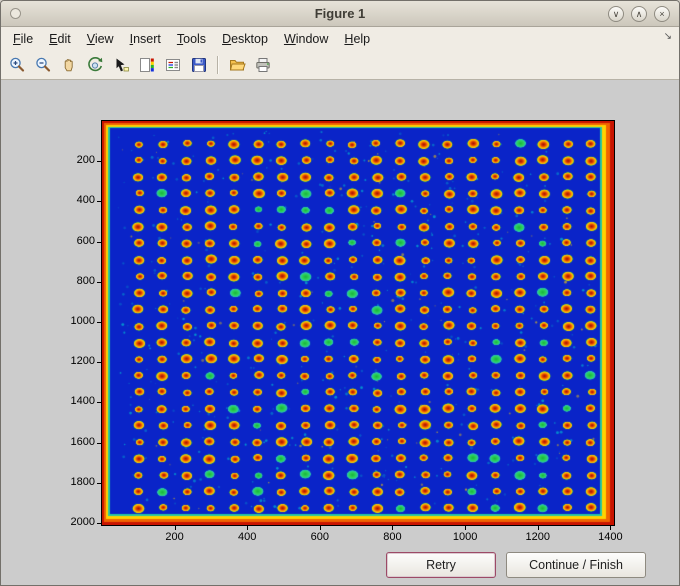  What do you see at coordinates (82, 320) in the screenshot?
I see `y-tick-label: 1000` at bounding box center [82, 320].